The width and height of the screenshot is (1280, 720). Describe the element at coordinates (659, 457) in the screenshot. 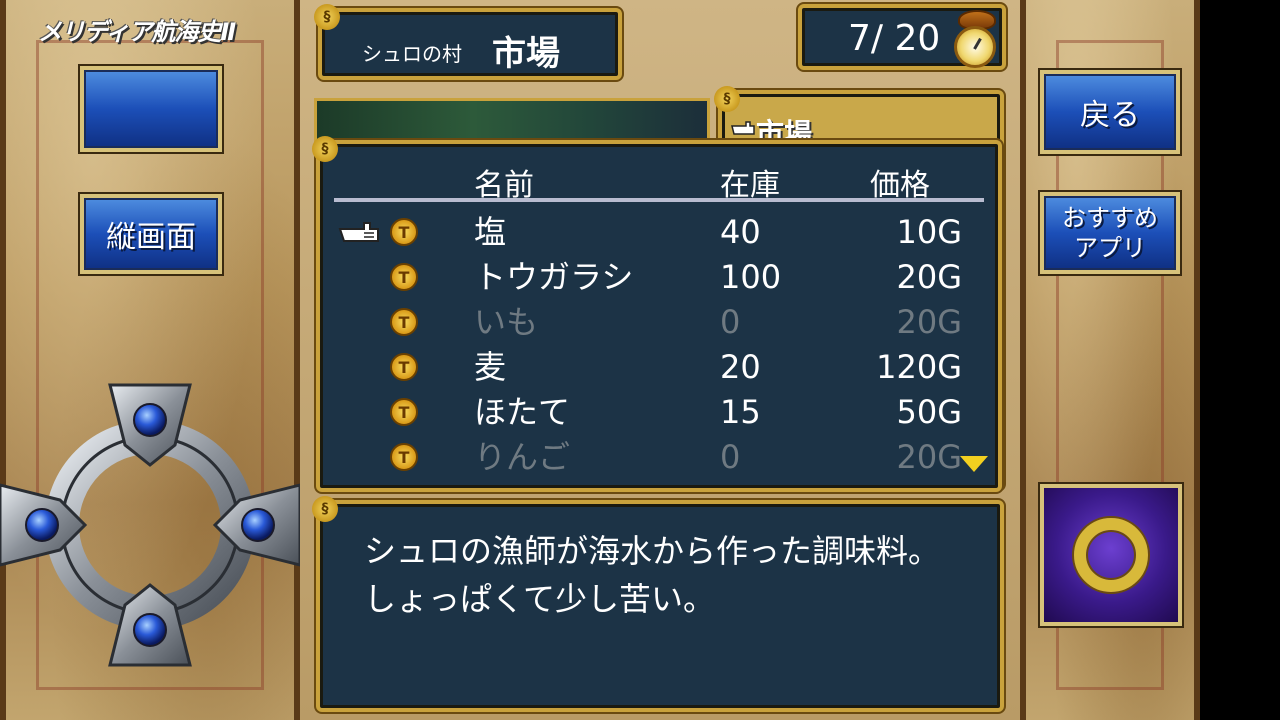

I see `goods-row: T りんご 0 20G` at that location.